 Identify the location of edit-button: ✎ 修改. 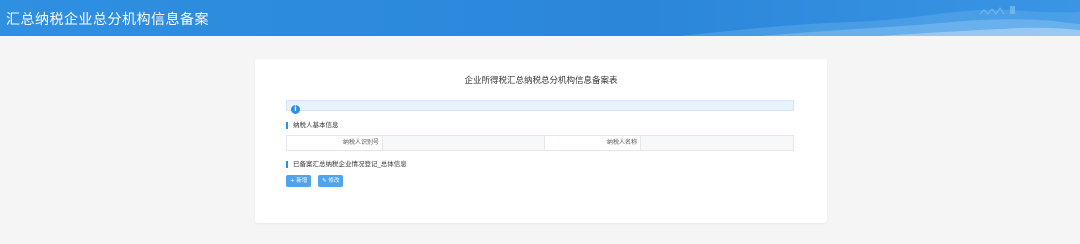
(331, 181).